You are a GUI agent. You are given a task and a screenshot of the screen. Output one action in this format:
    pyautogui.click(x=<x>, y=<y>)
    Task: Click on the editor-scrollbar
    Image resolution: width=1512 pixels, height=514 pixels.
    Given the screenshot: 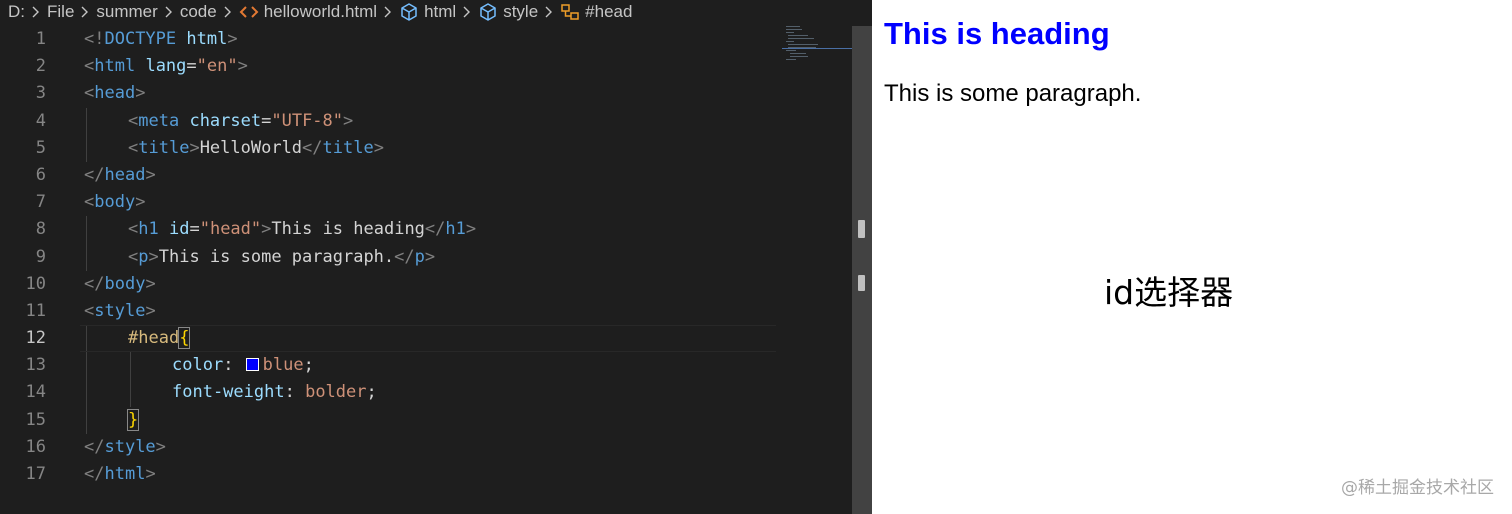 What is the action you would take?
    pyautogui.click(x=862, y=270)
    